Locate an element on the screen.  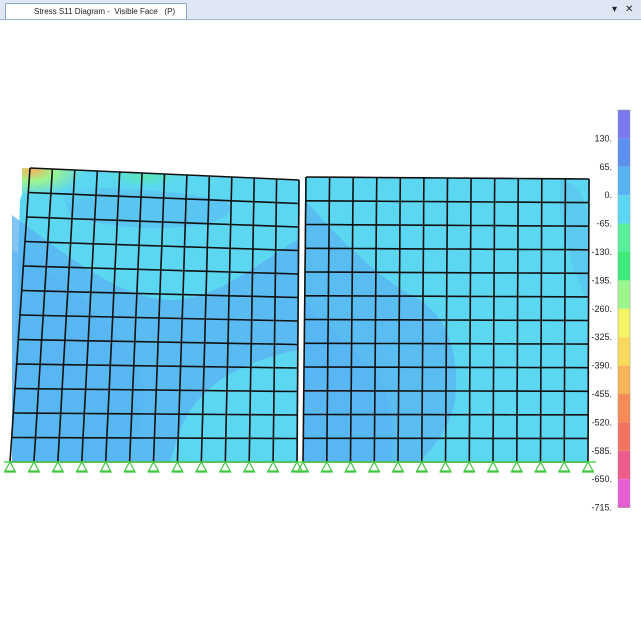
legend-value-label: -520. is located at coordinates (601, 422).